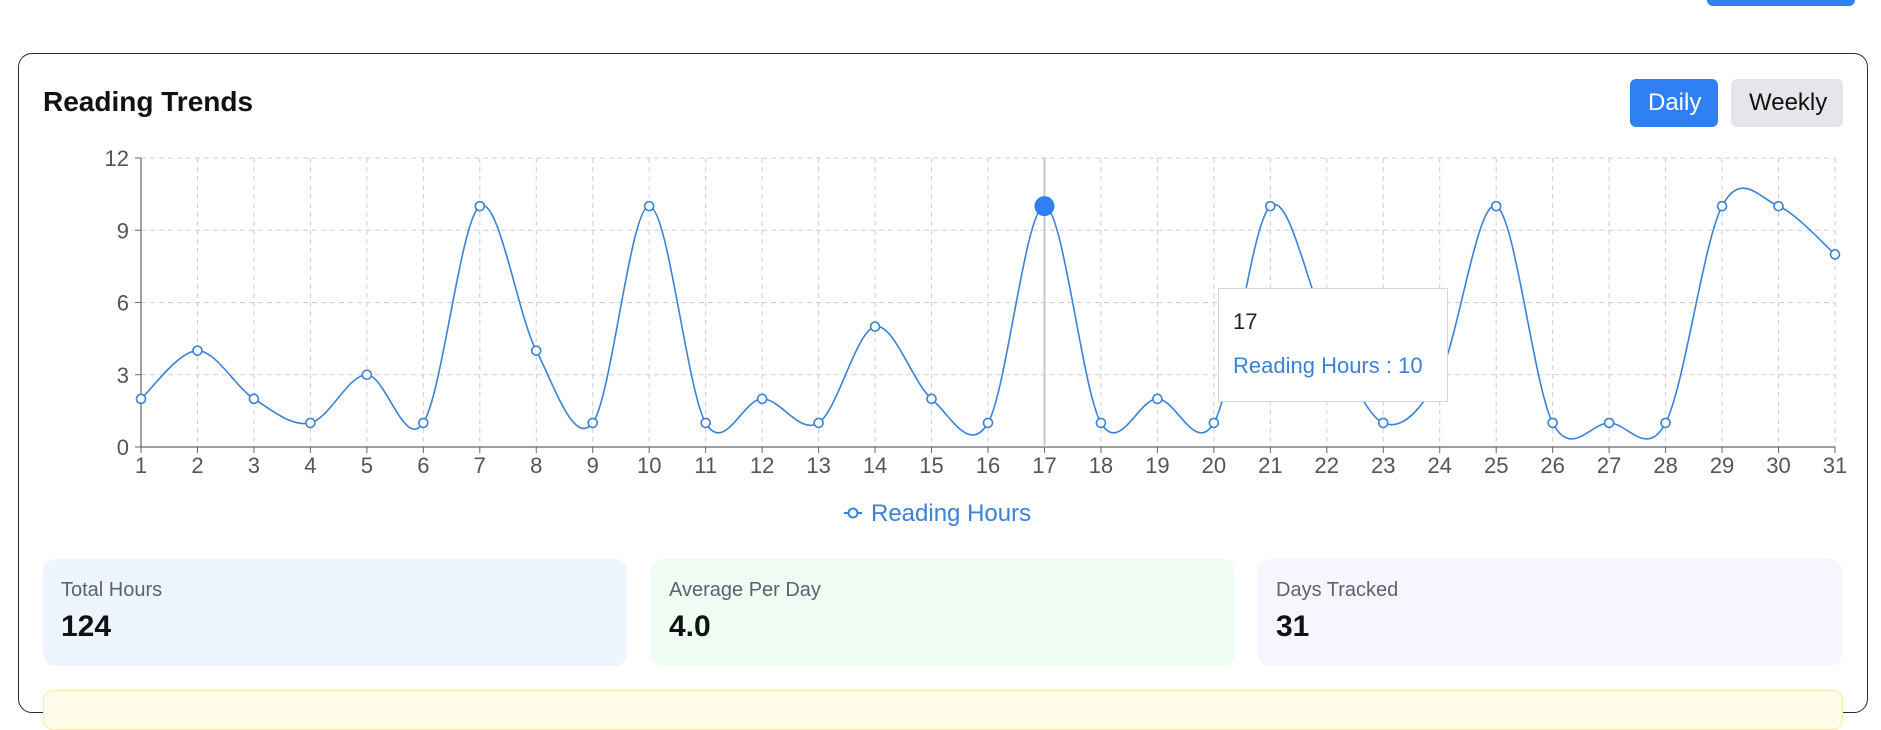 The image size is (1881, 730). What do you see at coordinates (112, 590) in the screenshot?
I see `stat-label: Total Hours` at bounding box center [112, 590].